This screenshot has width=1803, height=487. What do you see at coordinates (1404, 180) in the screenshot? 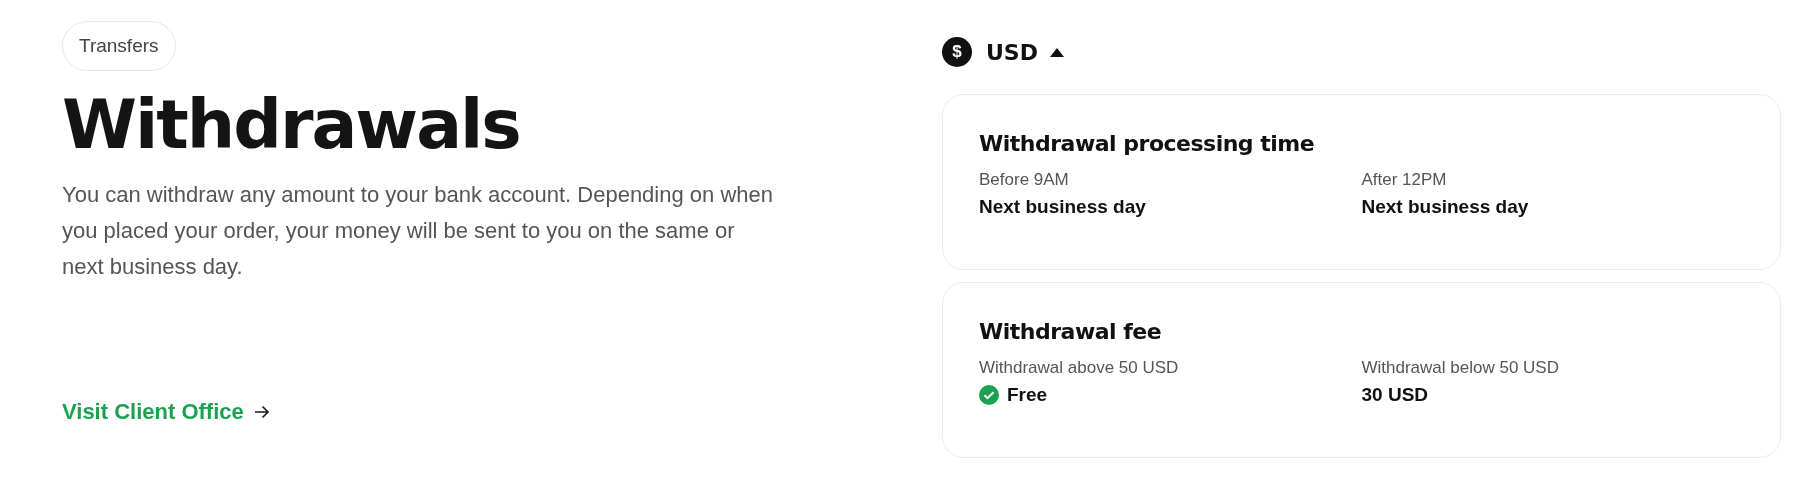
I see `item-label: After 12PM` at bounding box center [1404, 180].